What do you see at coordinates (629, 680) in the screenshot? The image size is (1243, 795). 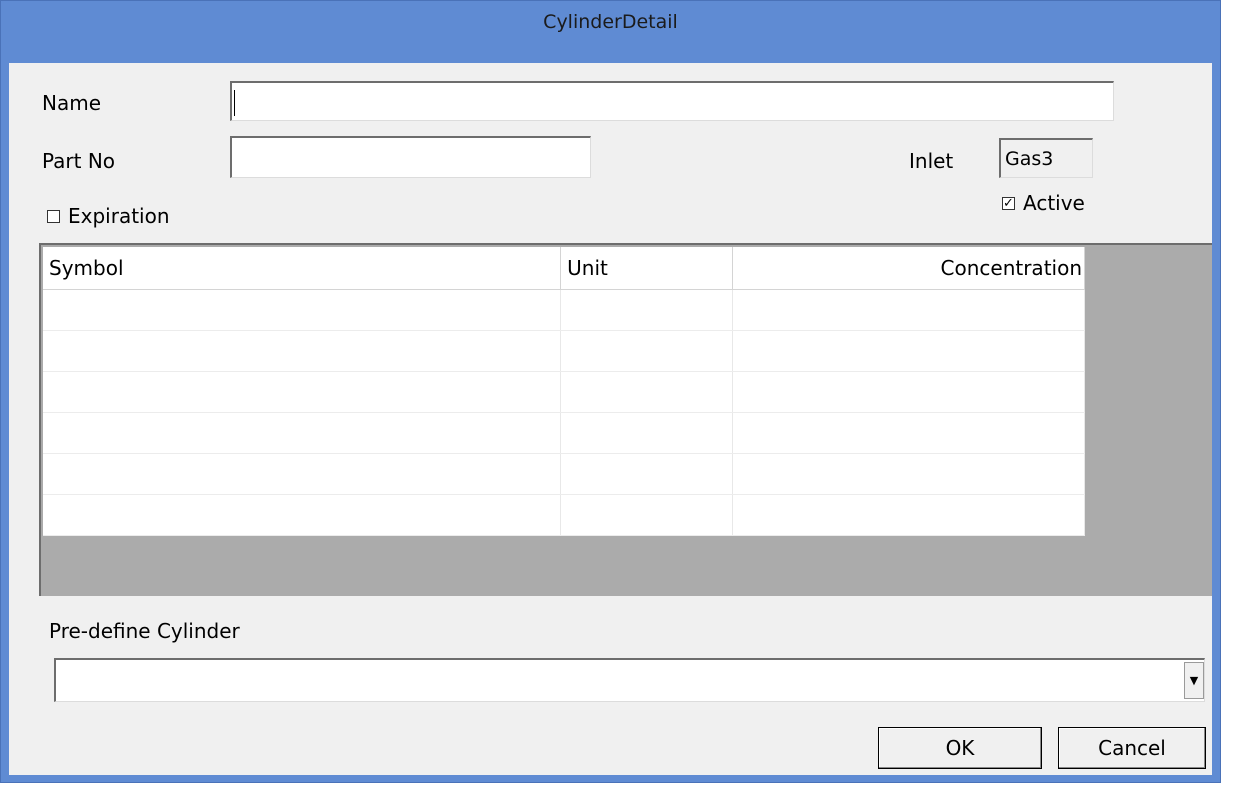 I see `predefine-cylinder-select: ▼` at bounding box center [629, 680].